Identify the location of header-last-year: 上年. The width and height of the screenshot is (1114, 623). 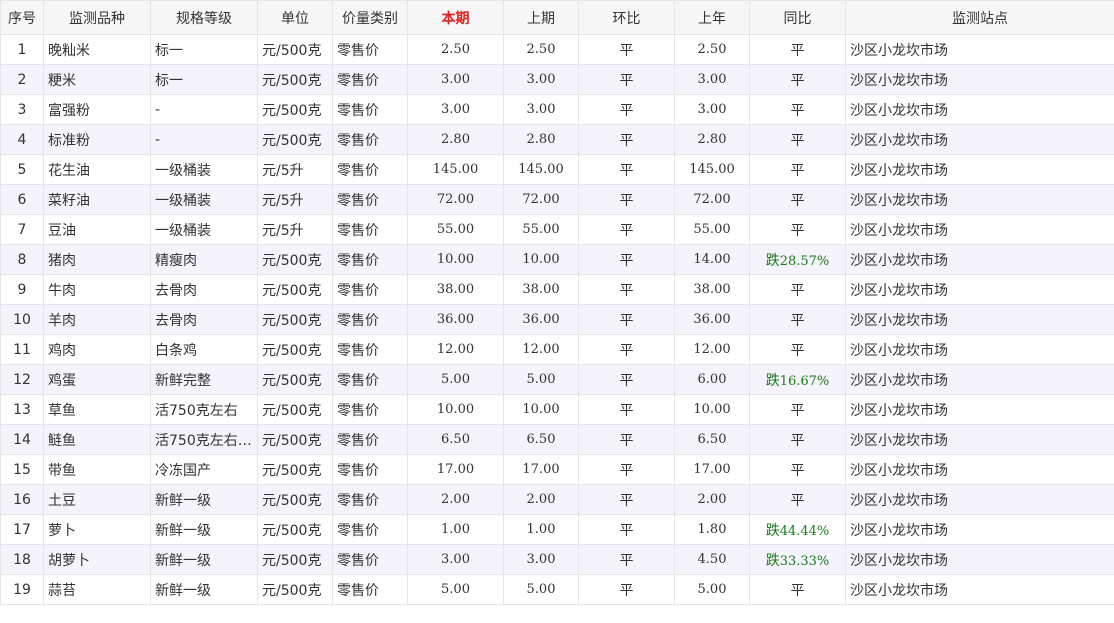
(712, 17).